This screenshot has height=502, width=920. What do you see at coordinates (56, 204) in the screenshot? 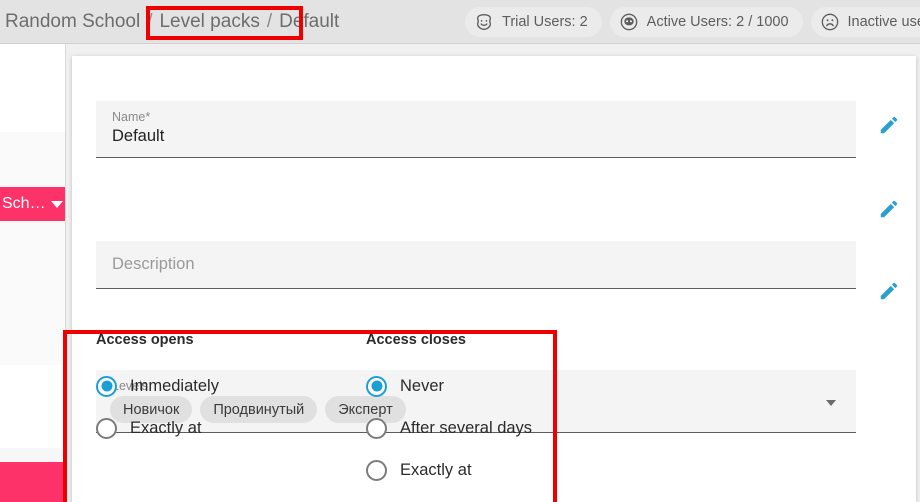
I see `chevron-down-icon` at bounding box center [56, 204].